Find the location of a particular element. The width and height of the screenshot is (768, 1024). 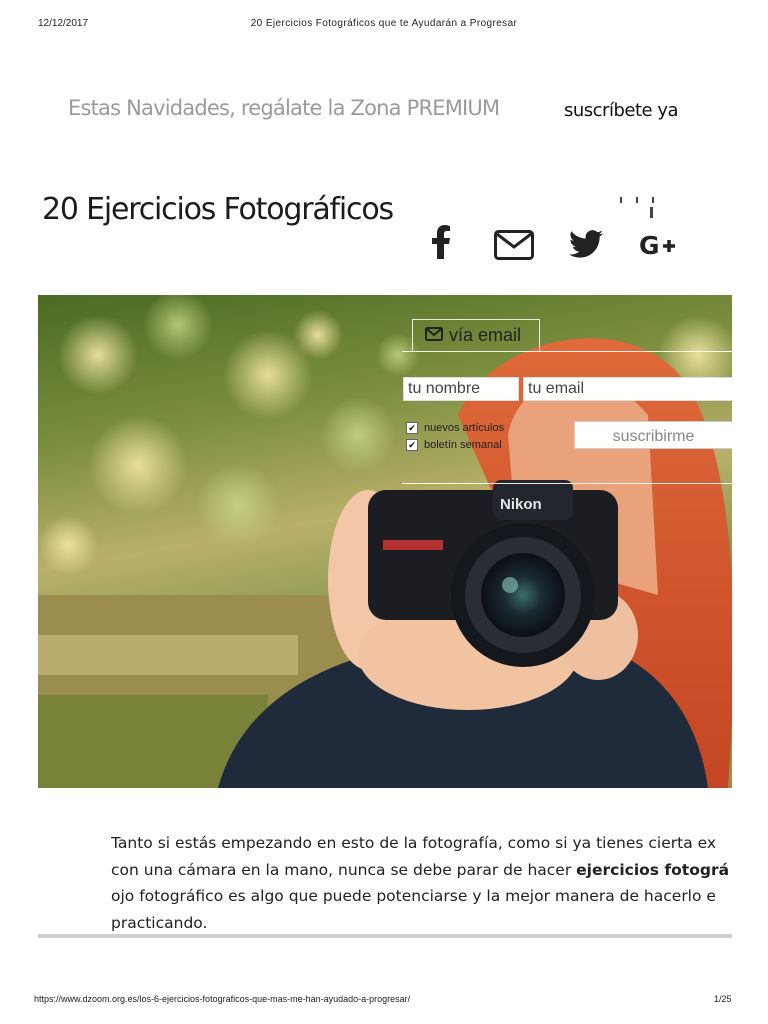

bold-link-text: ejercicios fotográ is located at coordinates (652, 870).